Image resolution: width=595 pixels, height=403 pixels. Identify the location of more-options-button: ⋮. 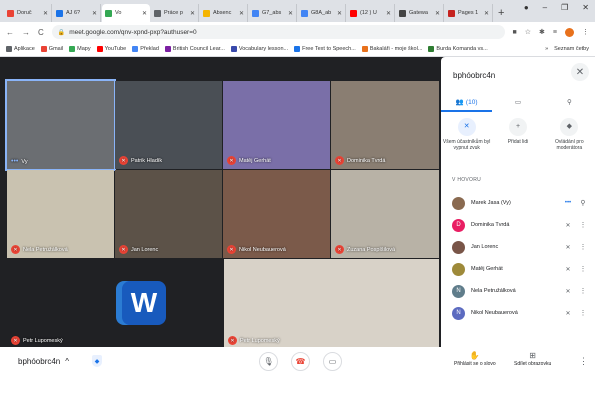
(583, 361).